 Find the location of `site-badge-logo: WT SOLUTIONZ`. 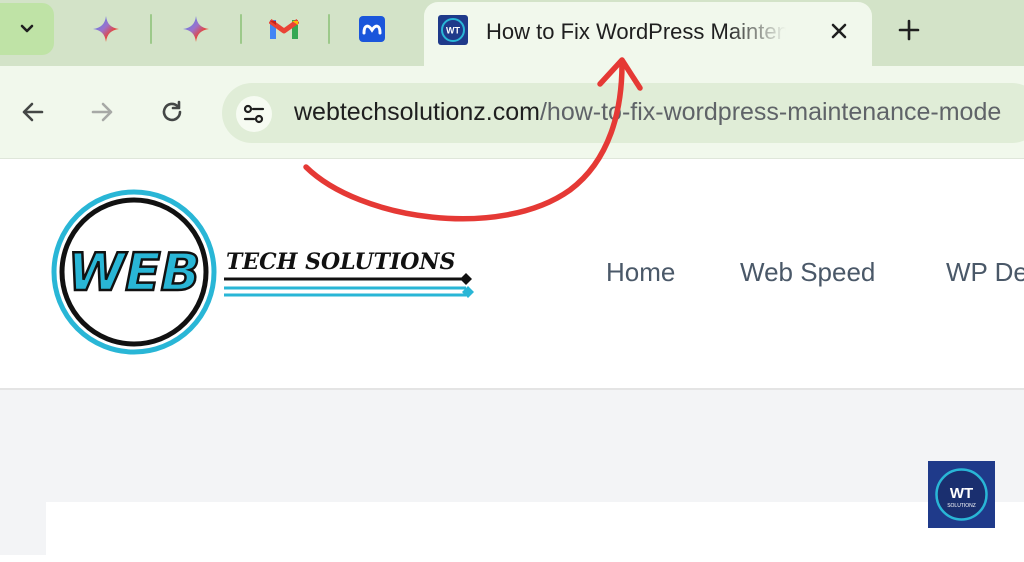

site-badge-logo: WT SOLUTIONZ is located at coordinates (961, 494).